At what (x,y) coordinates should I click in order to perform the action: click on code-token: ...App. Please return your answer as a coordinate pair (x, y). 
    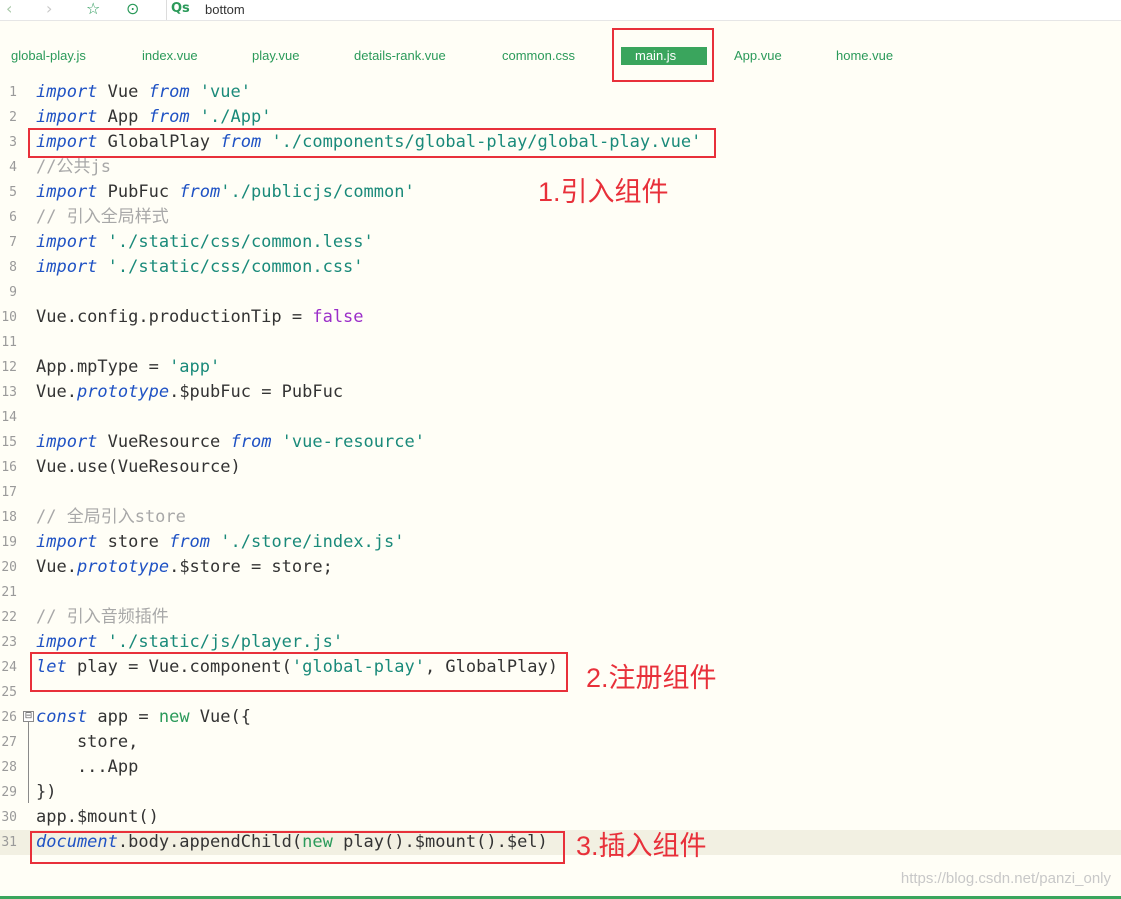
    Looking at the image, I should click on (87, 767).